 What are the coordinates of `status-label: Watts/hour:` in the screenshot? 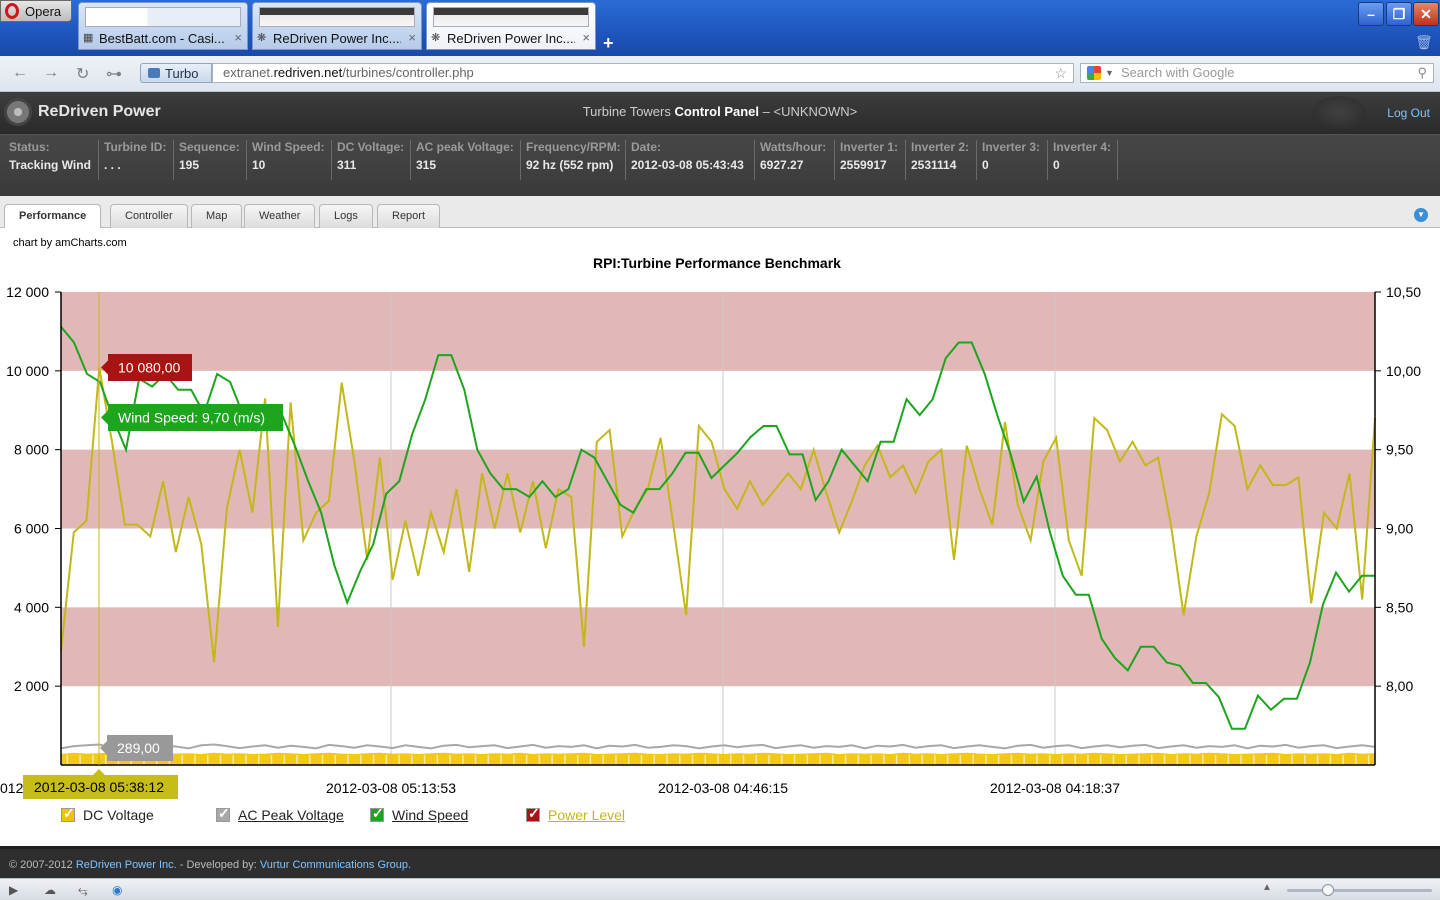 It's located at (793, 147).